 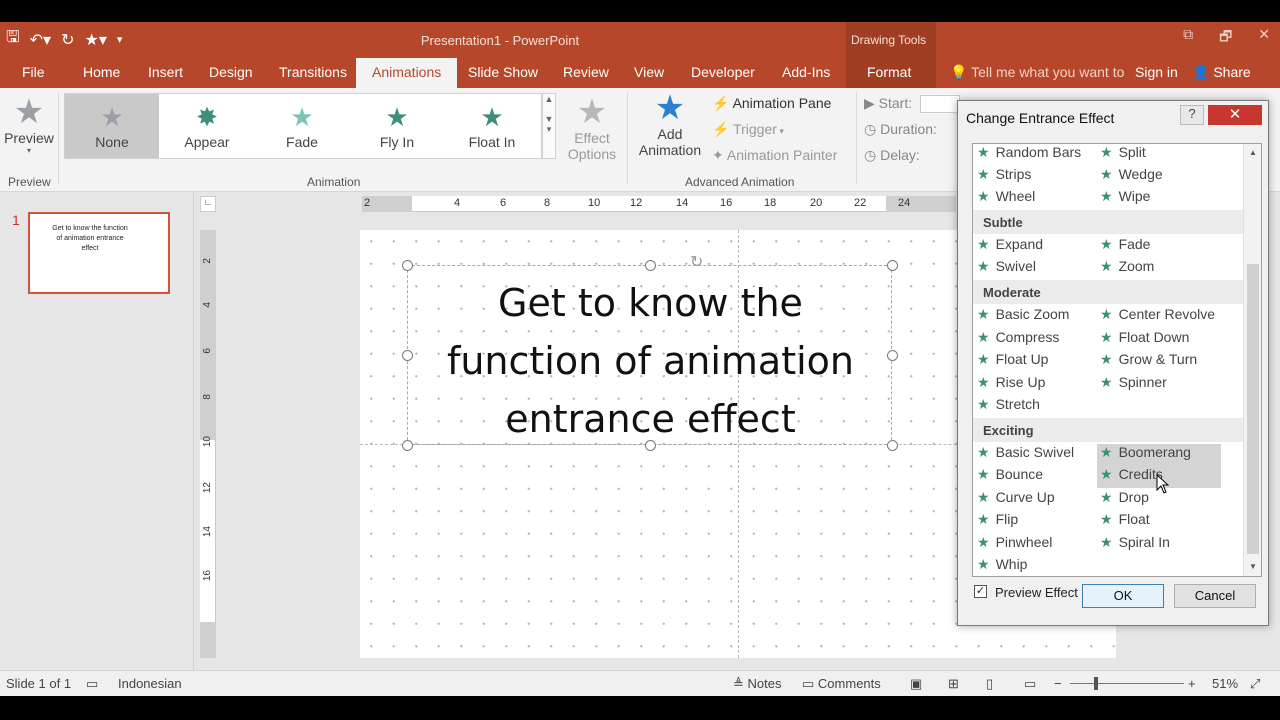 I want to click on dialog-close-button: ✕, so click(x=1235, y=115).